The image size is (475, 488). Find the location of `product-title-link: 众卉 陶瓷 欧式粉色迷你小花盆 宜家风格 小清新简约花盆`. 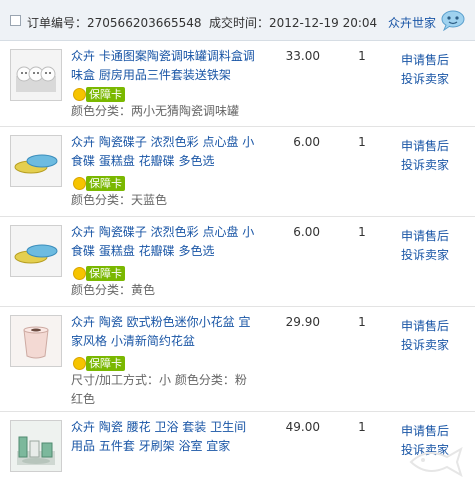

product-title-link: 众卉 陶瓷 欧式粉色迷你小花盆 宜家风格 小清新简约花盆 is located at coordinates (163, 332).